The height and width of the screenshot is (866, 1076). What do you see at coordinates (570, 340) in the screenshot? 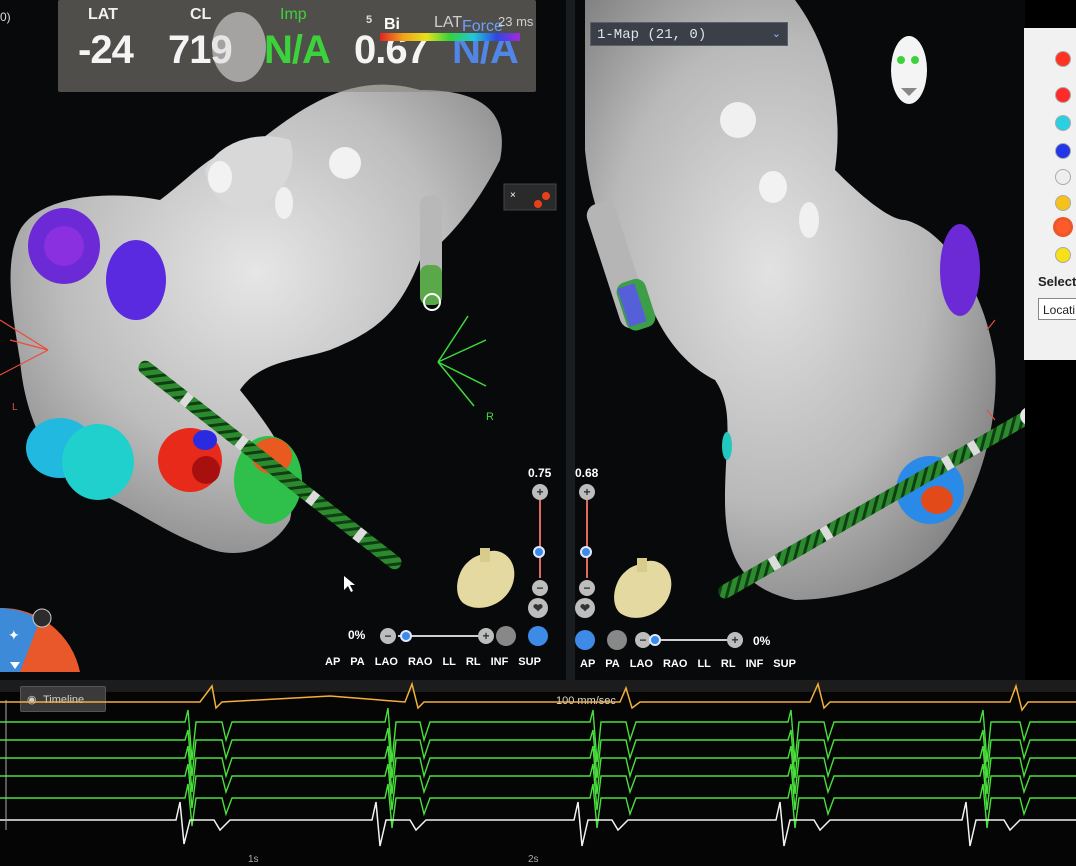
I see `view-divider` at bounding box center [570, 340].